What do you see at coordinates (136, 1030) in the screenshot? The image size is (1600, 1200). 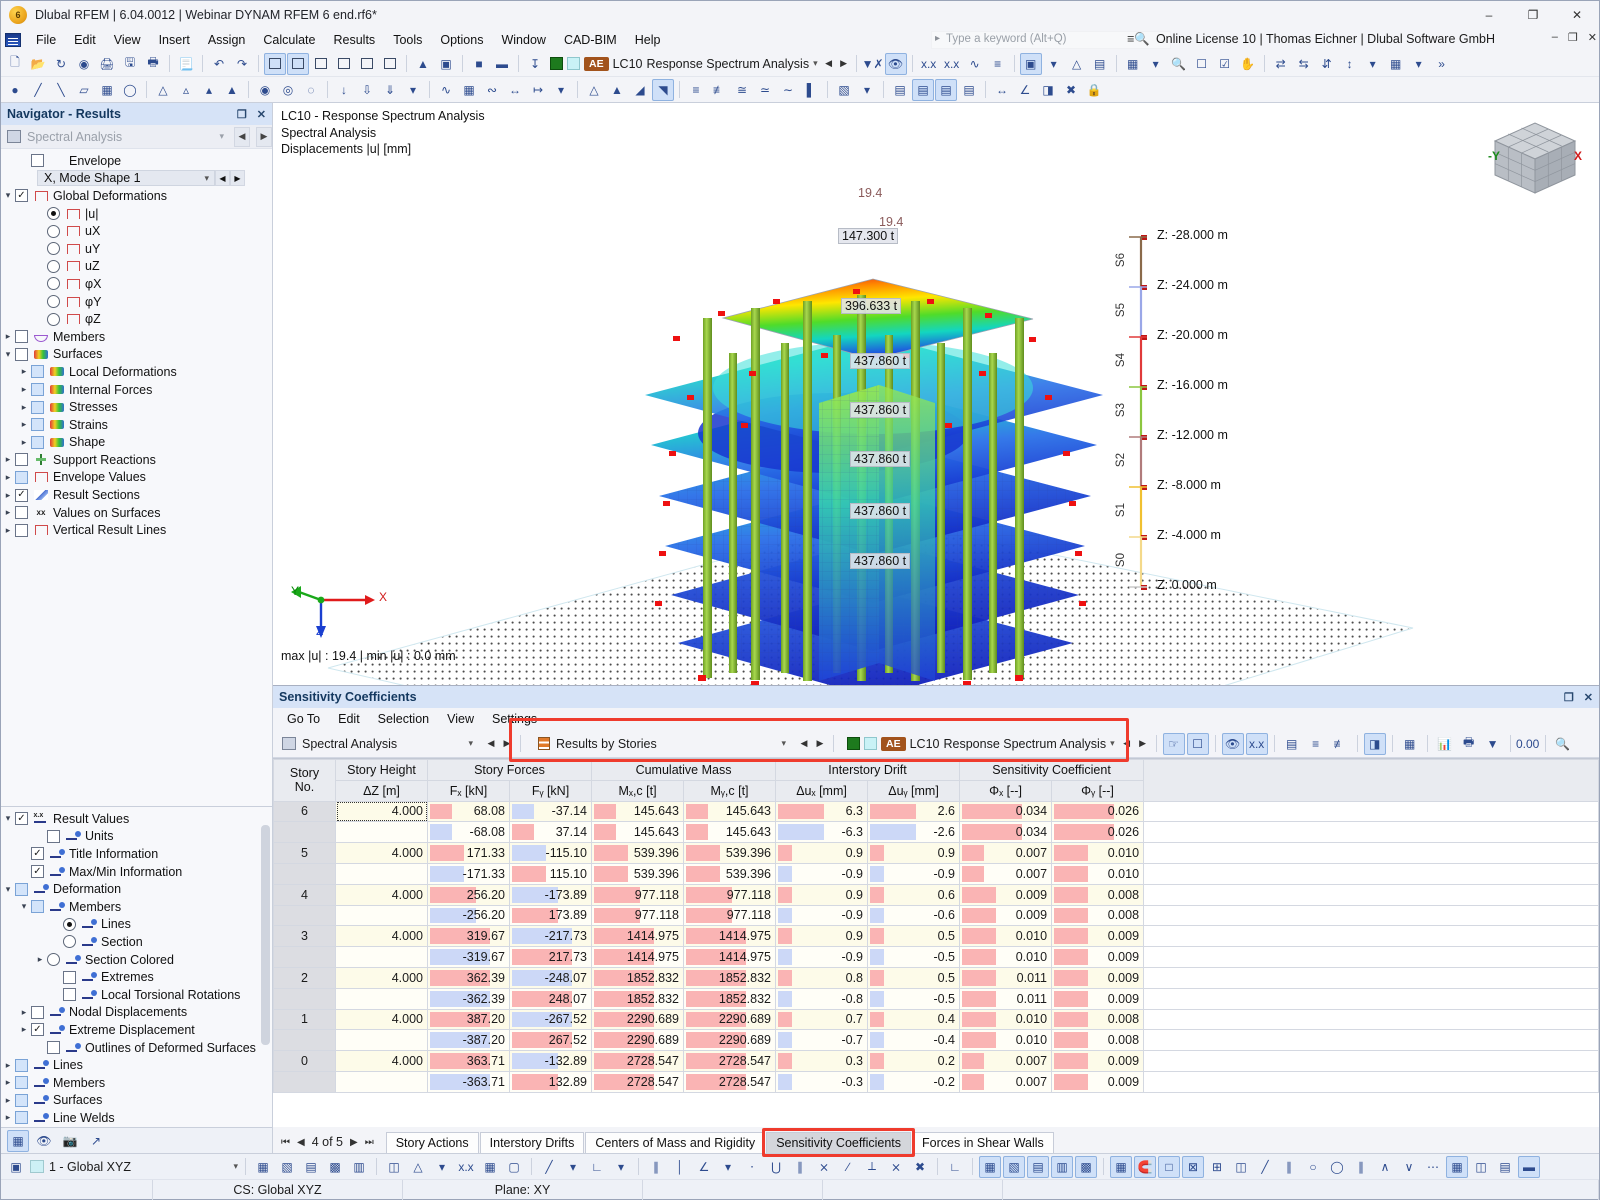 I see `tree-item: ▸ ✓ Extreme Displacement` at bounding box center [136, 1030].